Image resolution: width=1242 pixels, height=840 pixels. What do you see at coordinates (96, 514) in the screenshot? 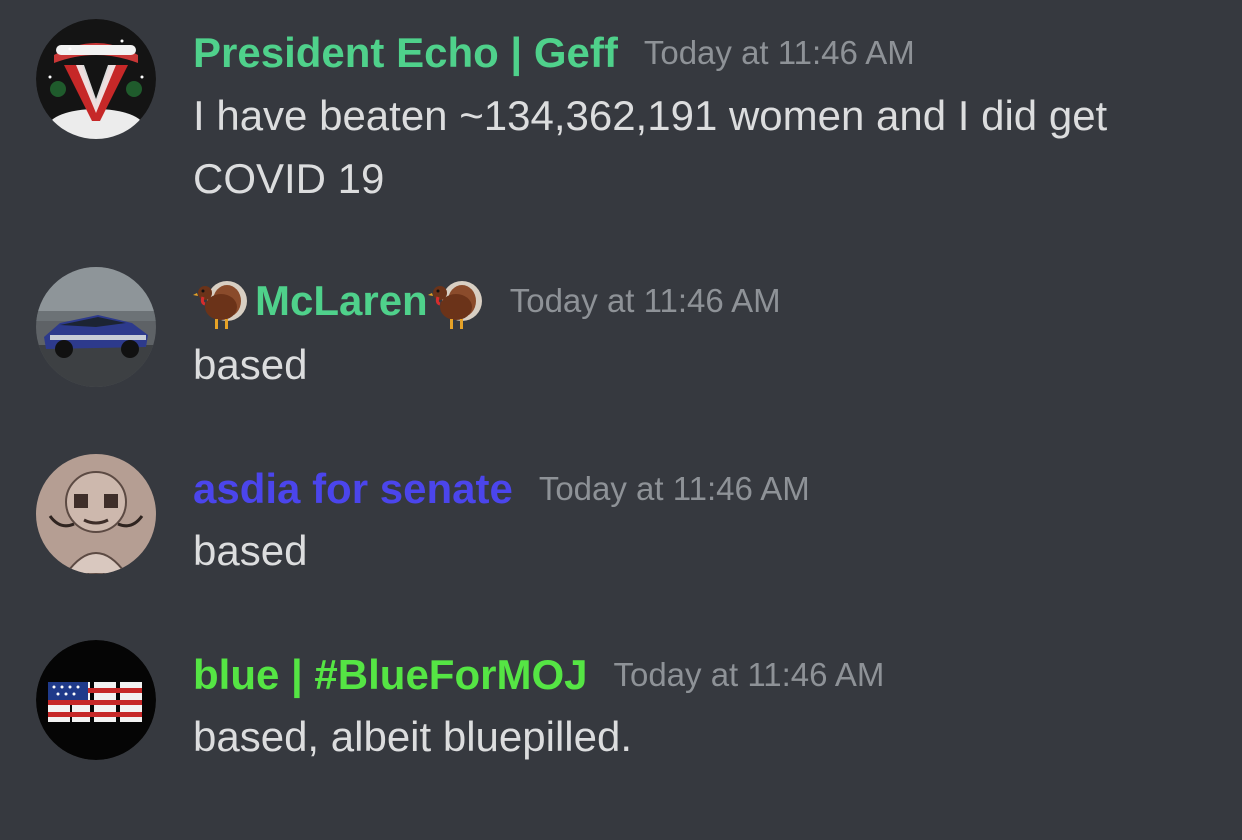
I see `sketch-character-avatar` at bounding box center [96, 514].